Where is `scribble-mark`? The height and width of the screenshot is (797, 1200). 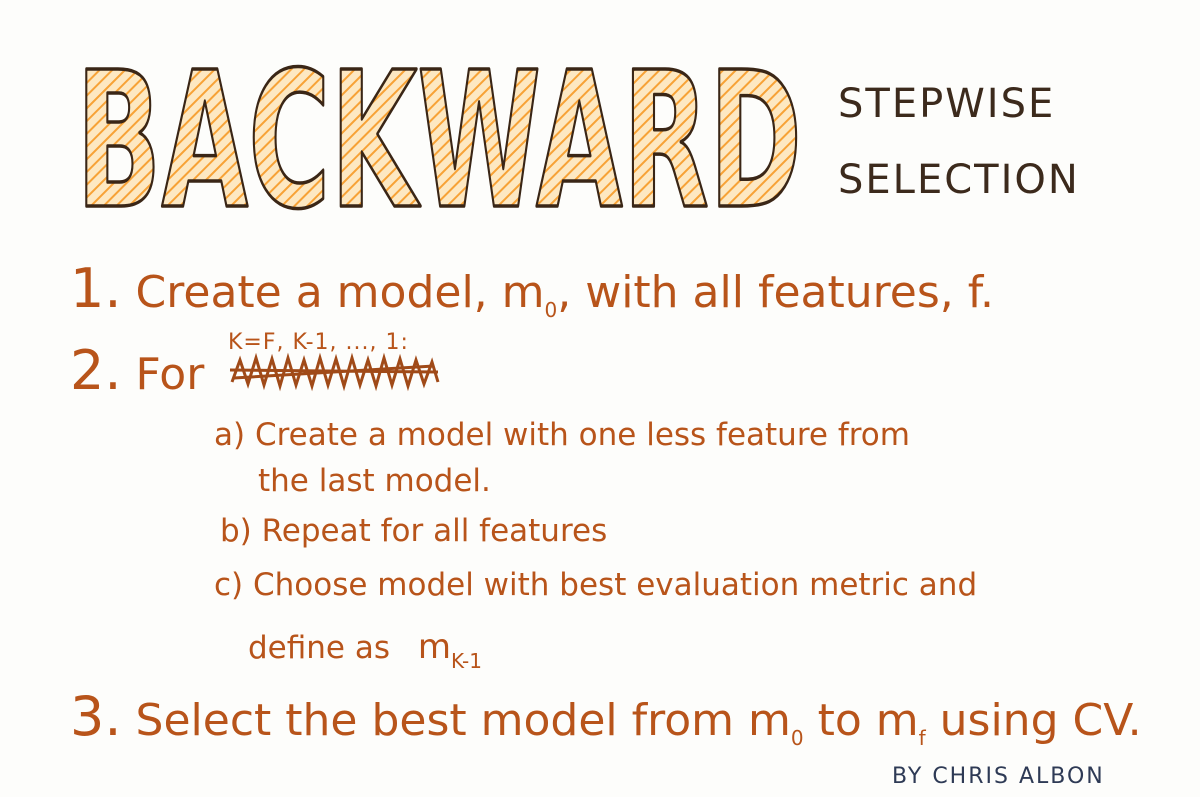 scribble-mark is located at coordinates (334, 372).